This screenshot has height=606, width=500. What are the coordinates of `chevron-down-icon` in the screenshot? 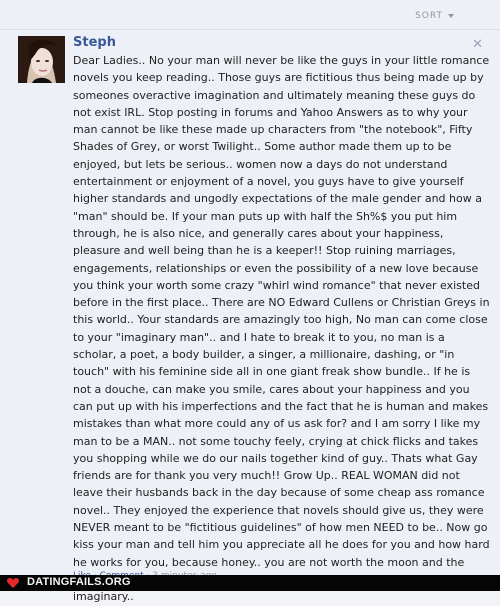 It's located at (451, 16).